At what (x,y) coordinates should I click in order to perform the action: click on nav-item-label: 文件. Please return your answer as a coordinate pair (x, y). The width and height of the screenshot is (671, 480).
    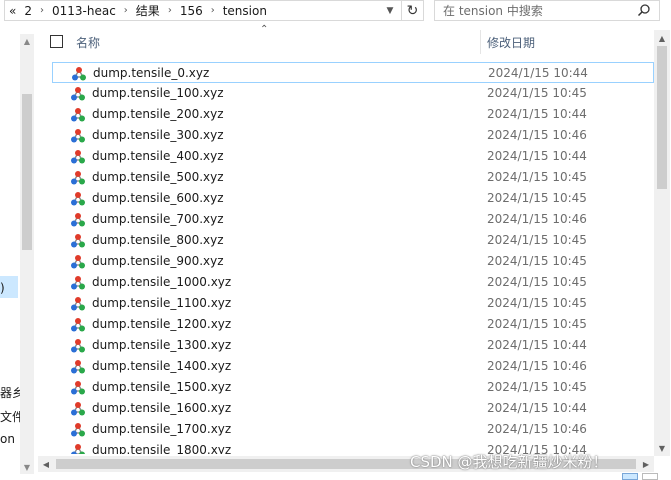
    Looking at the image, I should click on (10, 416).